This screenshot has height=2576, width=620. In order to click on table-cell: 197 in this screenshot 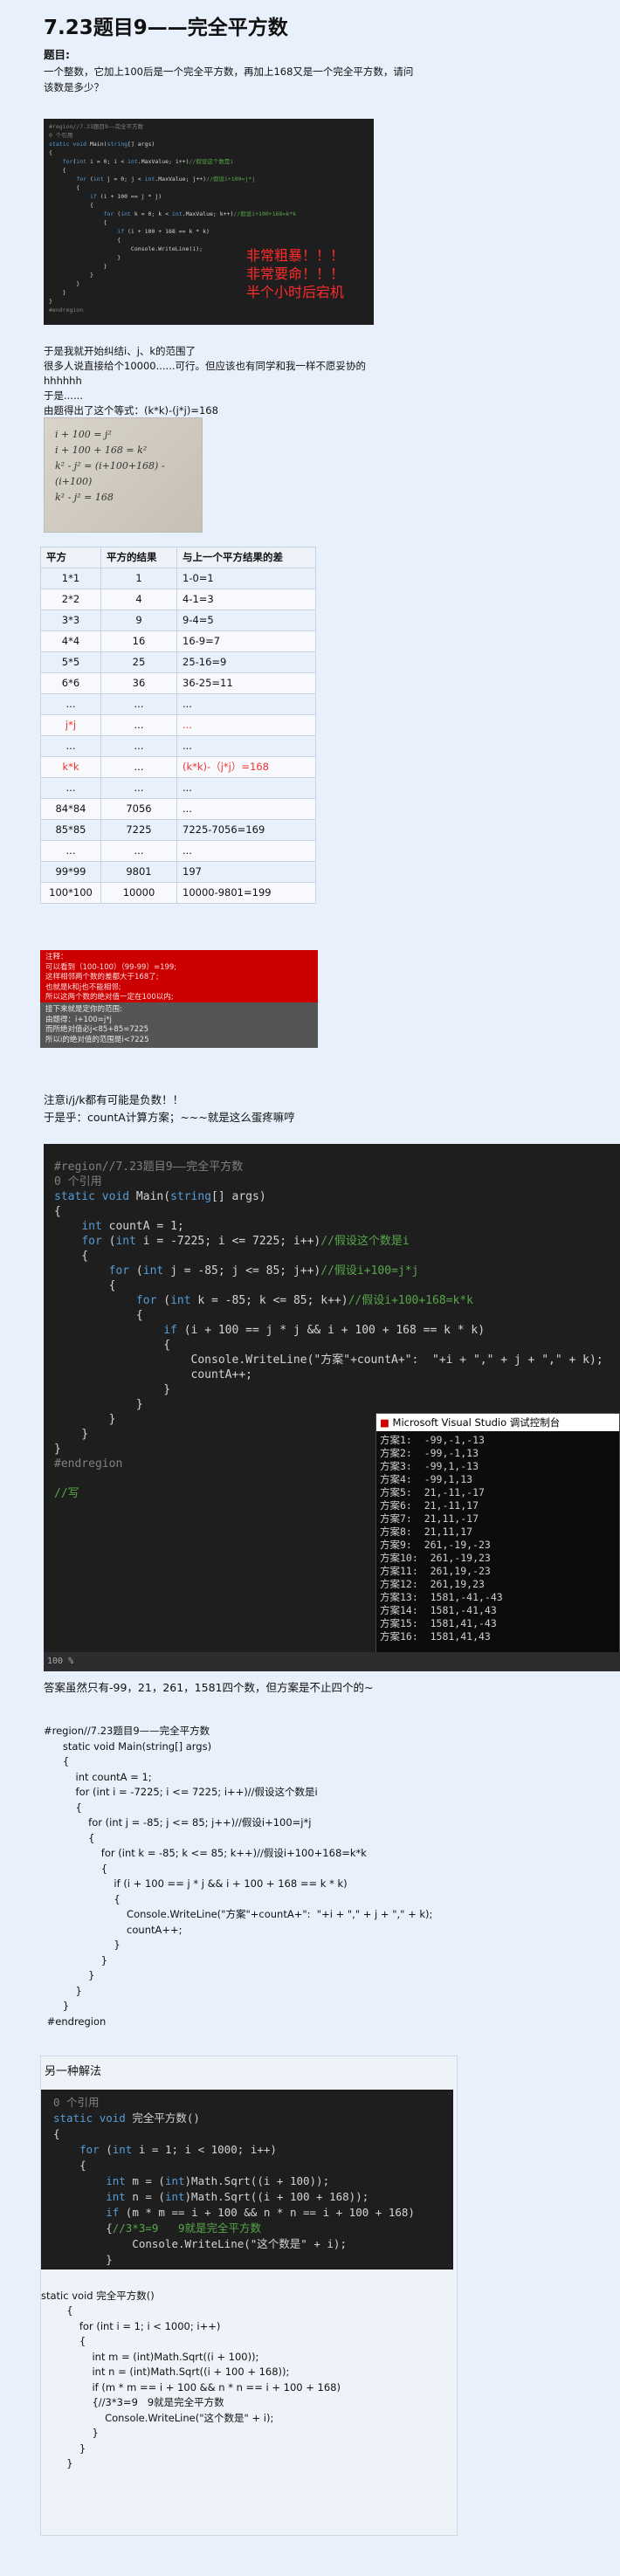, I will do `click(246, 872)`.